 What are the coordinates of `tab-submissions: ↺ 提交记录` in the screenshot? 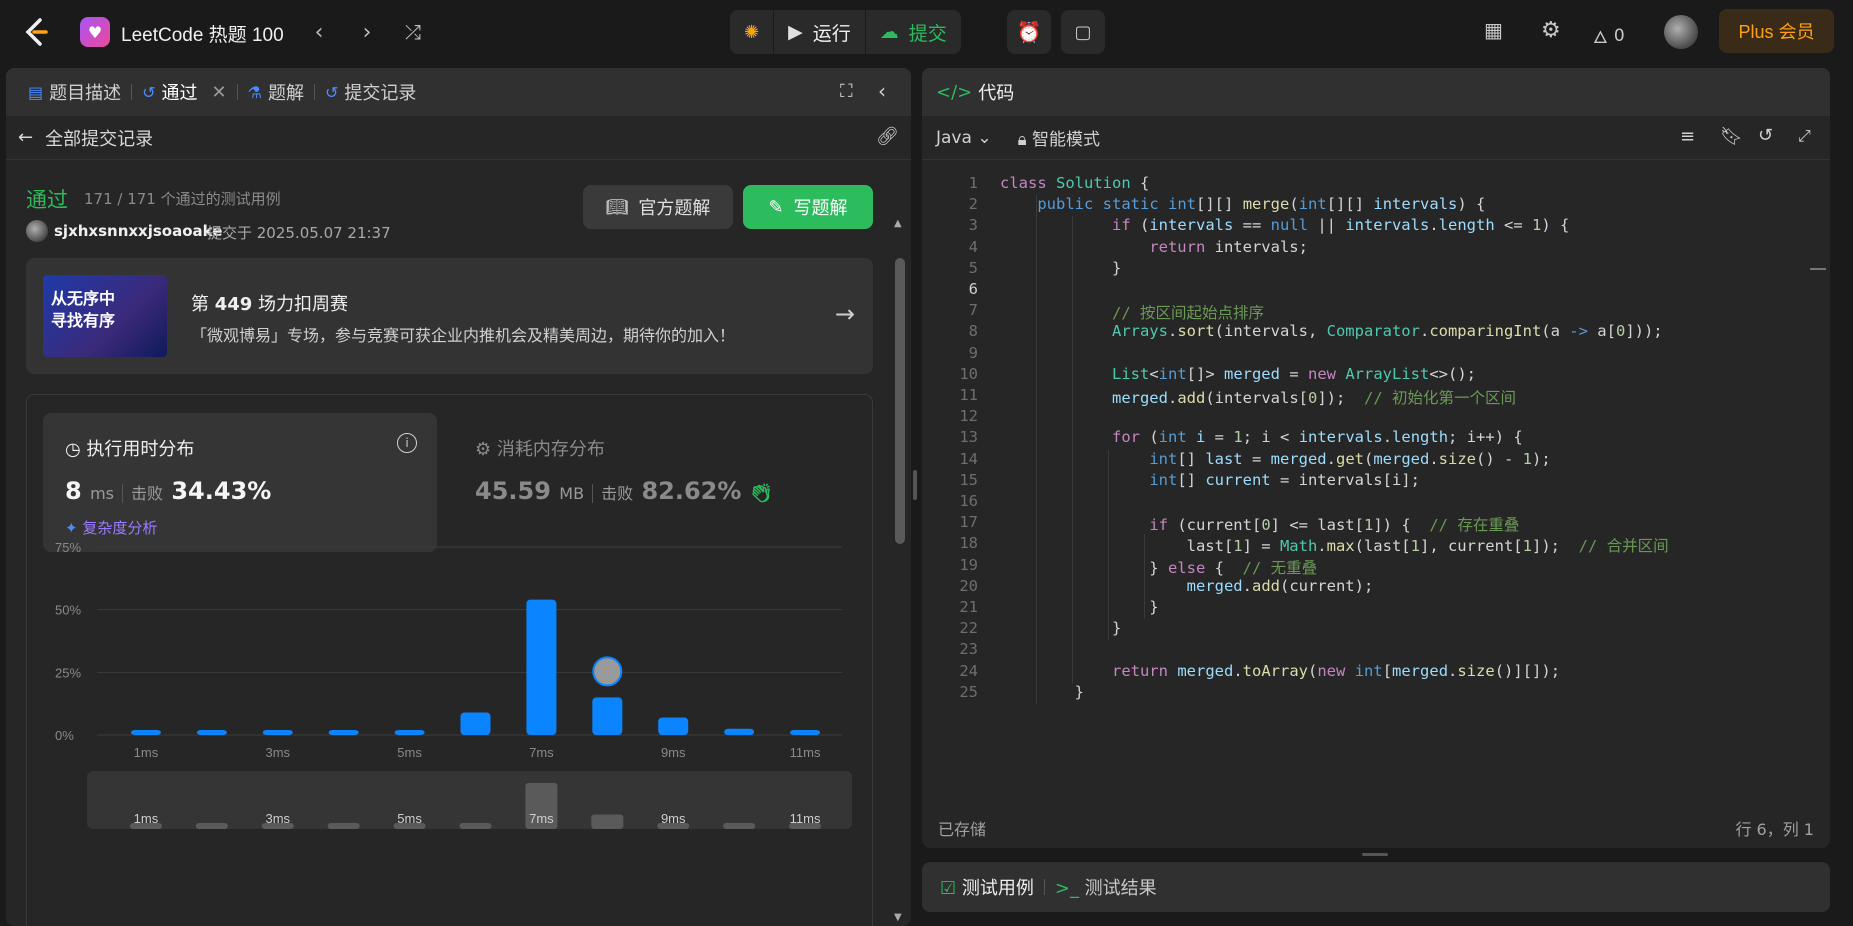 It's located at (370, 92).